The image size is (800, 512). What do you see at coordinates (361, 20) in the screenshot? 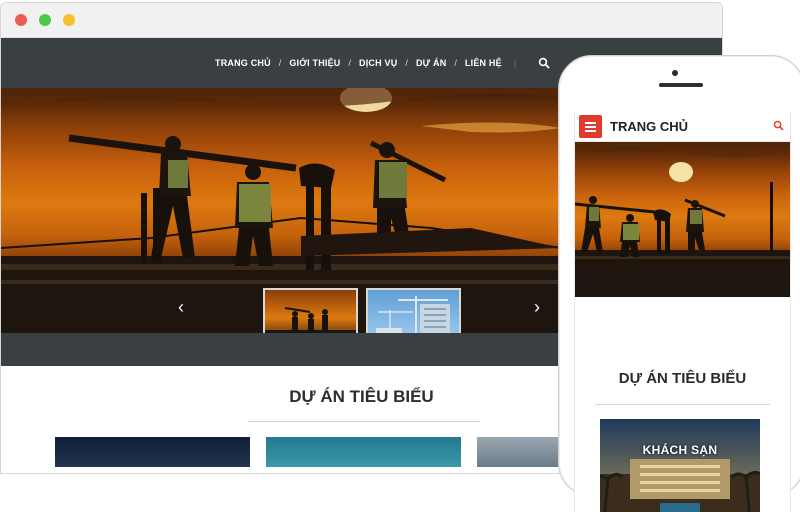
I see `browser-titlebar` at bounding box center [361, 20].